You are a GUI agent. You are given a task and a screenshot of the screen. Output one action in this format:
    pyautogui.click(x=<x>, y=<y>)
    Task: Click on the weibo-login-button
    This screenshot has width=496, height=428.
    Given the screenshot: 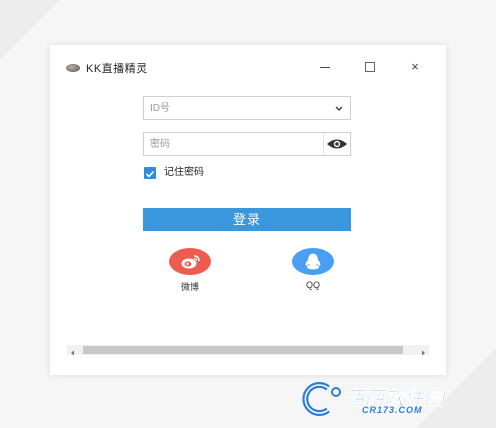 What is the action you would take?
    pyautogui.click(x=190, y=261)
    